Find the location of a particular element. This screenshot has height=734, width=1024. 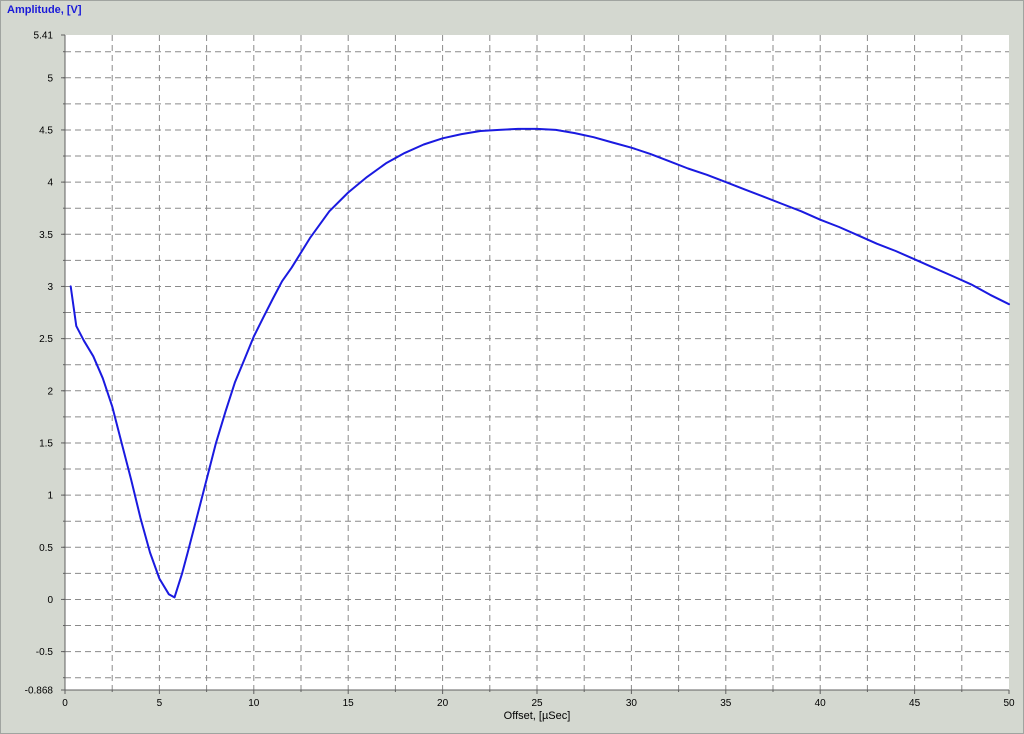

y-tick-label: 5 is located at coordinates (50, 78).